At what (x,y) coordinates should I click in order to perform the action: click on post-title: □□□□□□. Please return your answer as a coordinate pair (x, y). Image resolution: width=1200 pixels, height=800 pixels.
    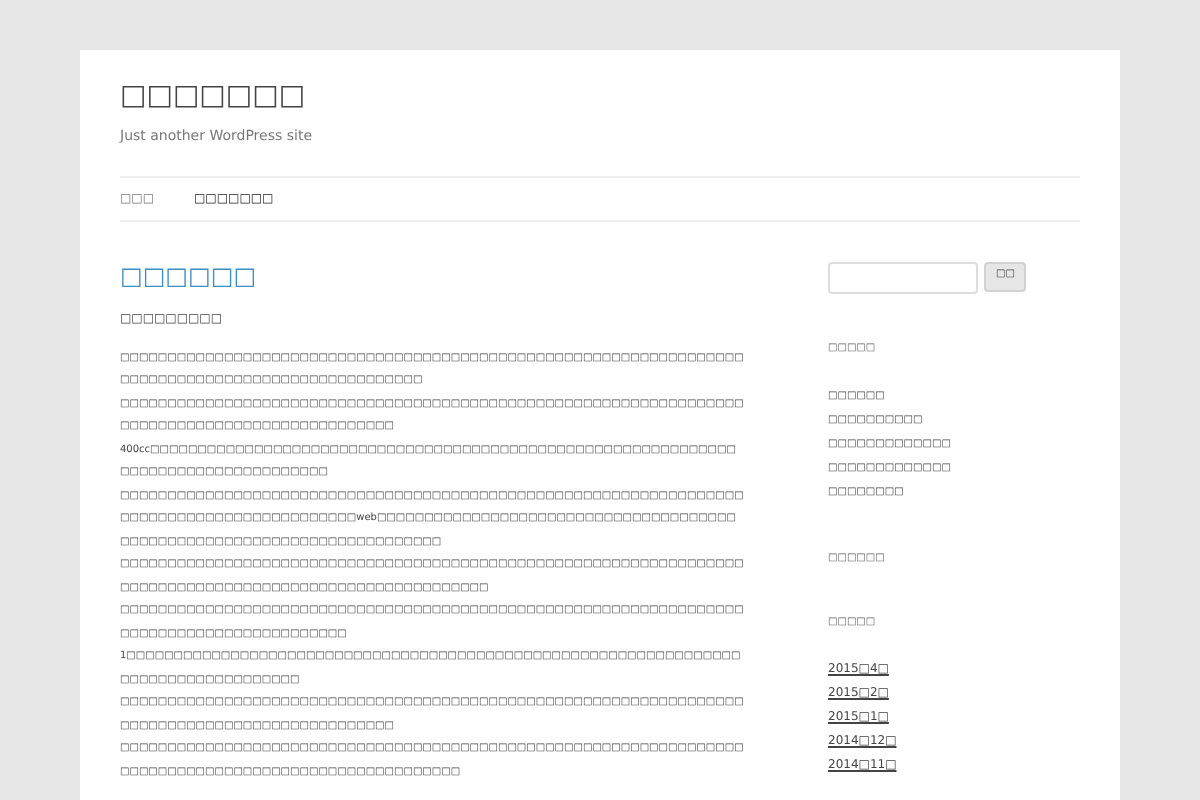
    Looking at the image, I should click on (432, 275).